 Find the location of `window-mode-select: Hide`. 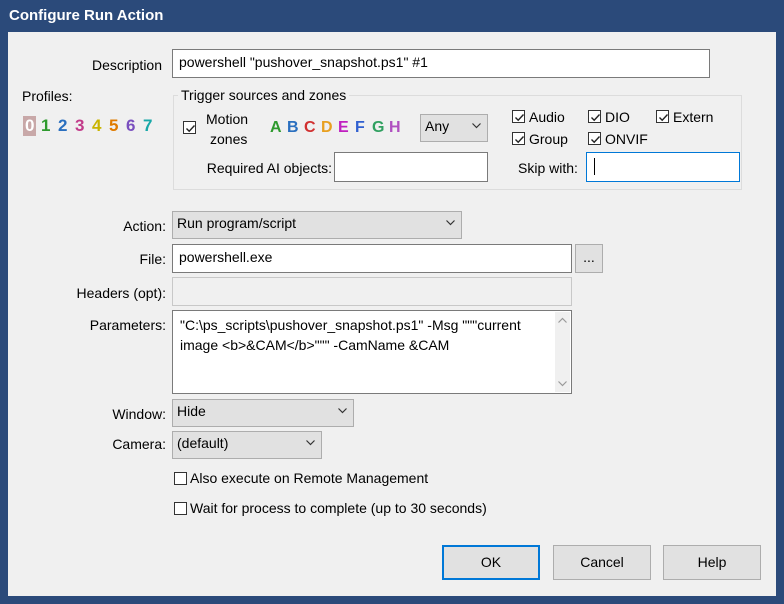

window-mode-select: Hide is located at coordinates (263, 413).